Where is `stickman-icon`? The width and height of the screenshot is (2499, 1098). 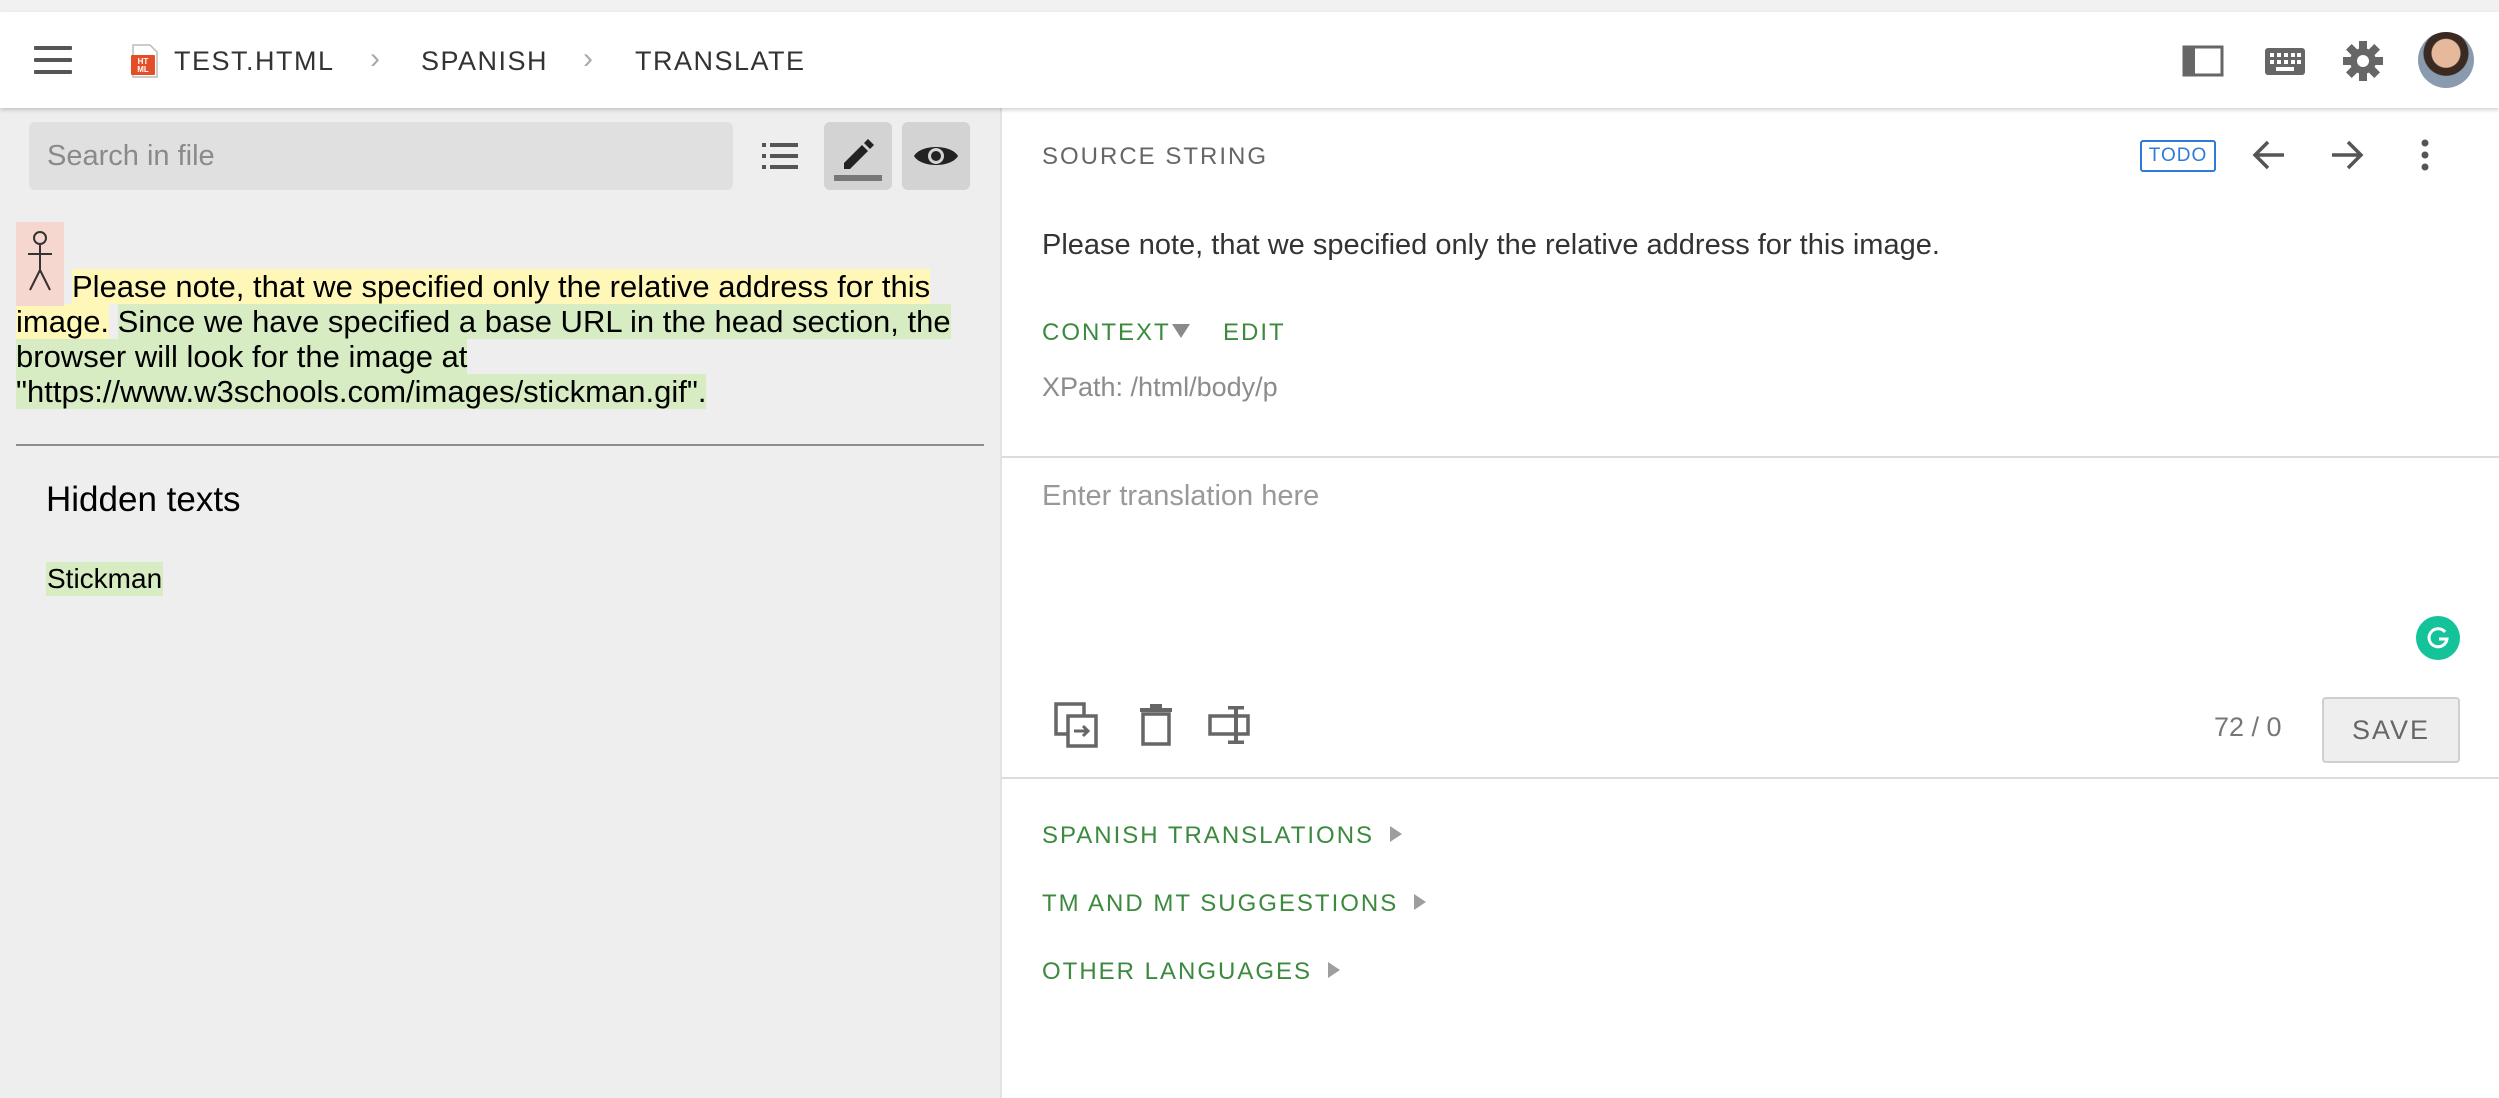 stickman-icon is located at coordinates (40, 261).